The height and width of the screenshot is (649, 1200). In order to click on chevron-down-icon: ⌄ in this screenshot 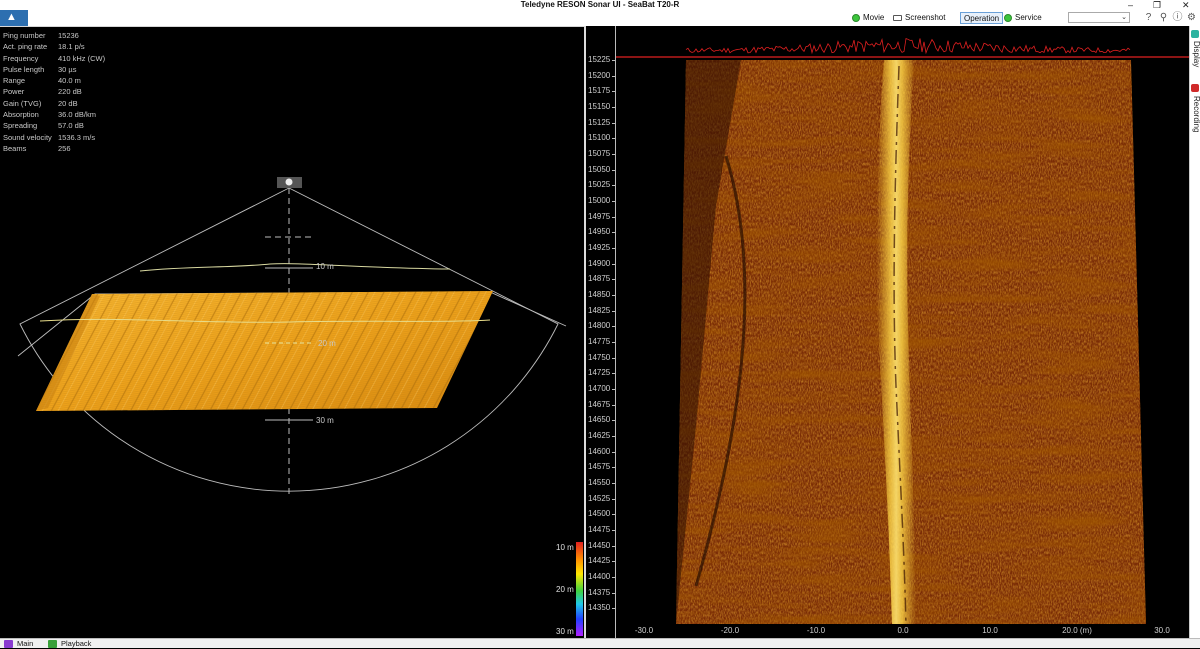, I will do `click(1124, 17)`.